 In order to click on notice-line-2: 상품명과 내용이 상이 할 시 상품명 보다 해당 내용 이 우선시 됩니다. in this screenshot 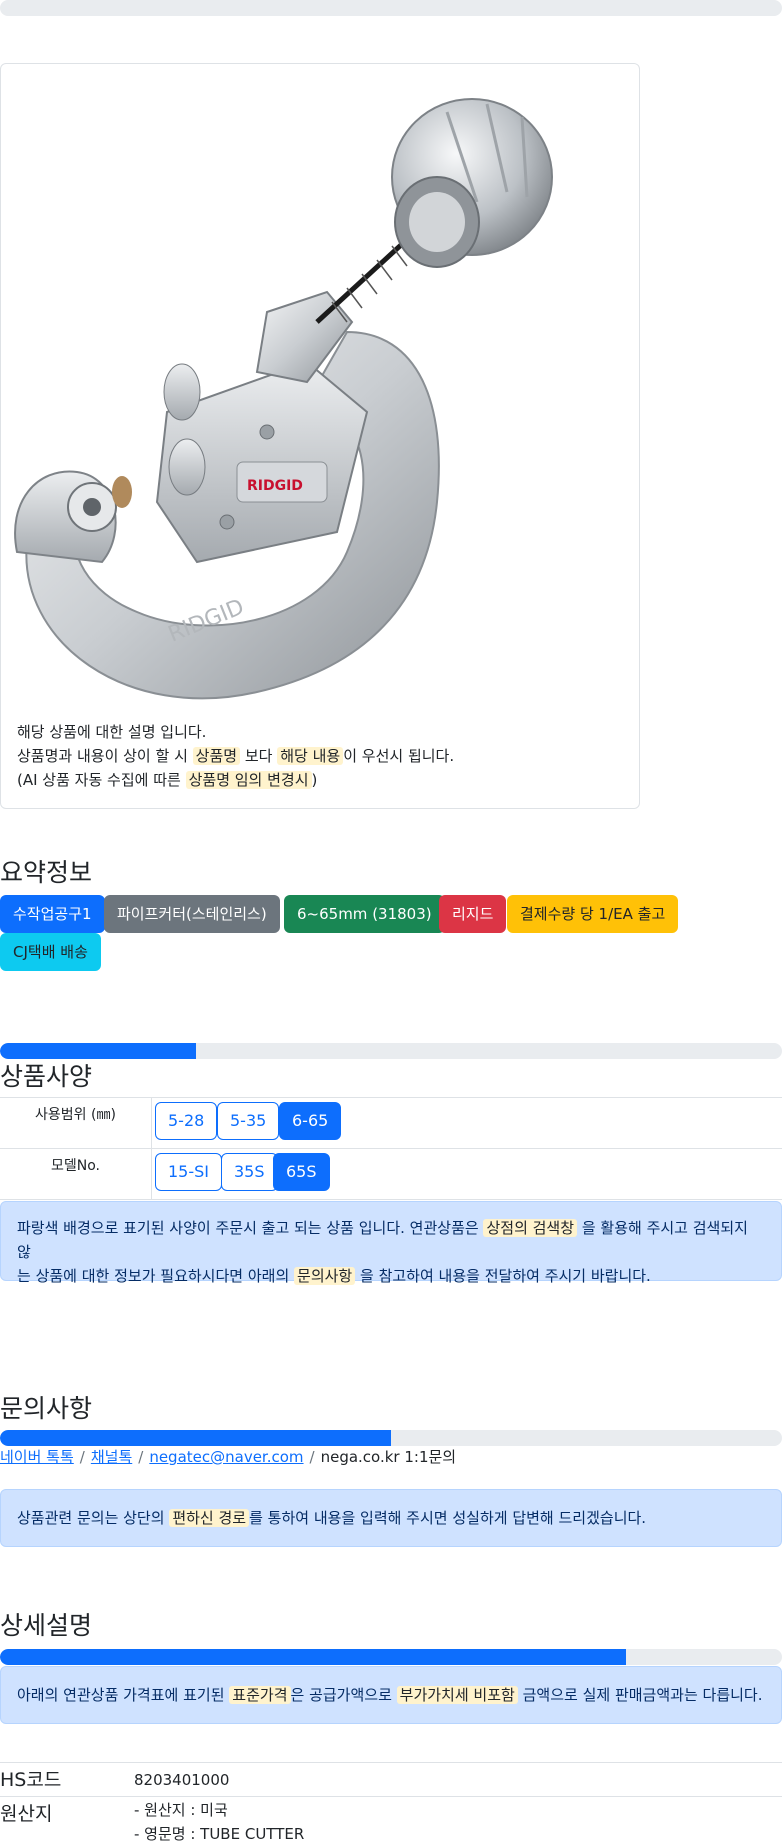, I will do `click(235, 756)`.